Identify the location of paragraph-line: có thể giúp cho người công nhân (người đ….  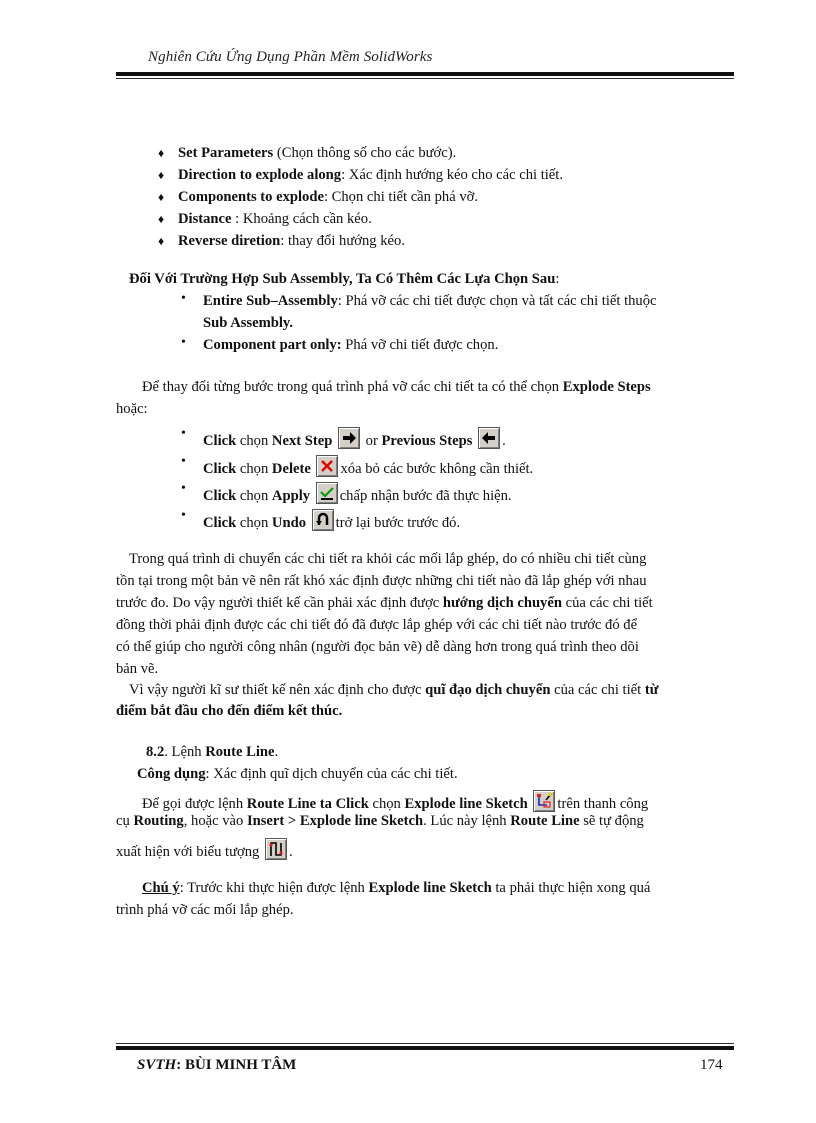
(377, 647).